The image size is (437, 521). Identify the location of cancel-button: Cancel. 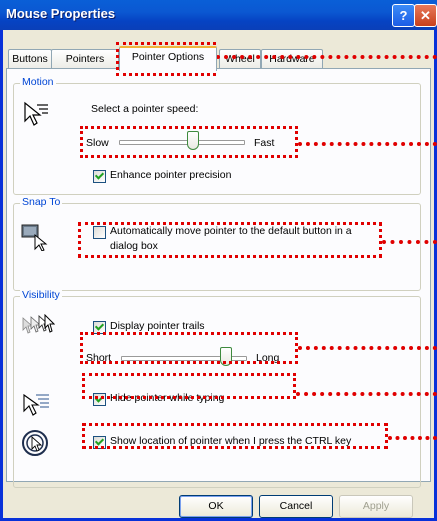
(296, 506).